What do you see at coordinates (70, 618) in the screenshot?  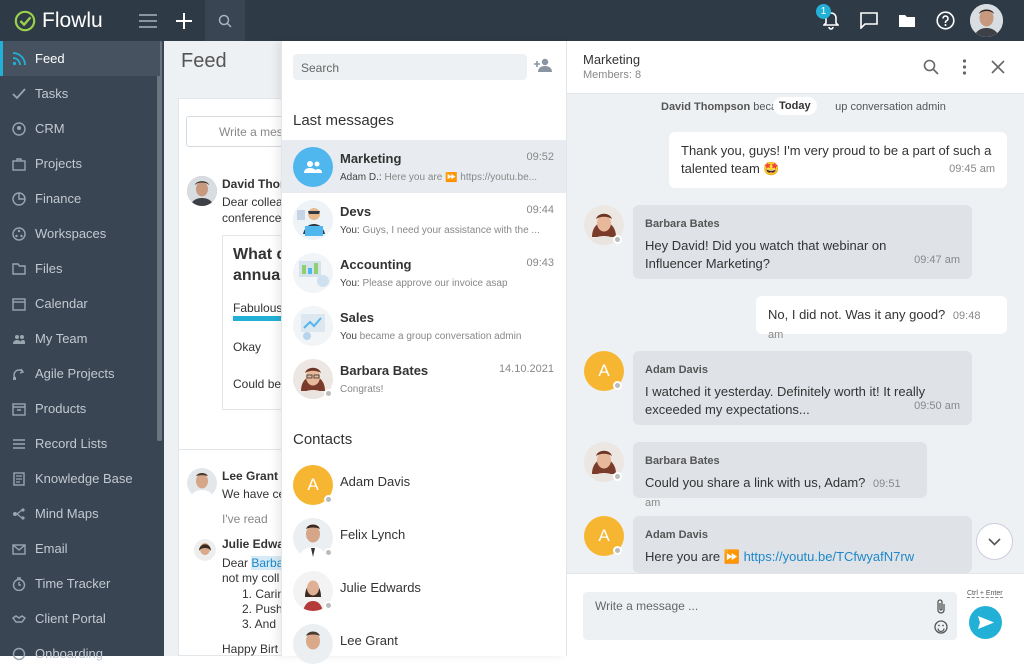 I see `sidebar-item-label: Client Portal` at bounding box center [70, 618].